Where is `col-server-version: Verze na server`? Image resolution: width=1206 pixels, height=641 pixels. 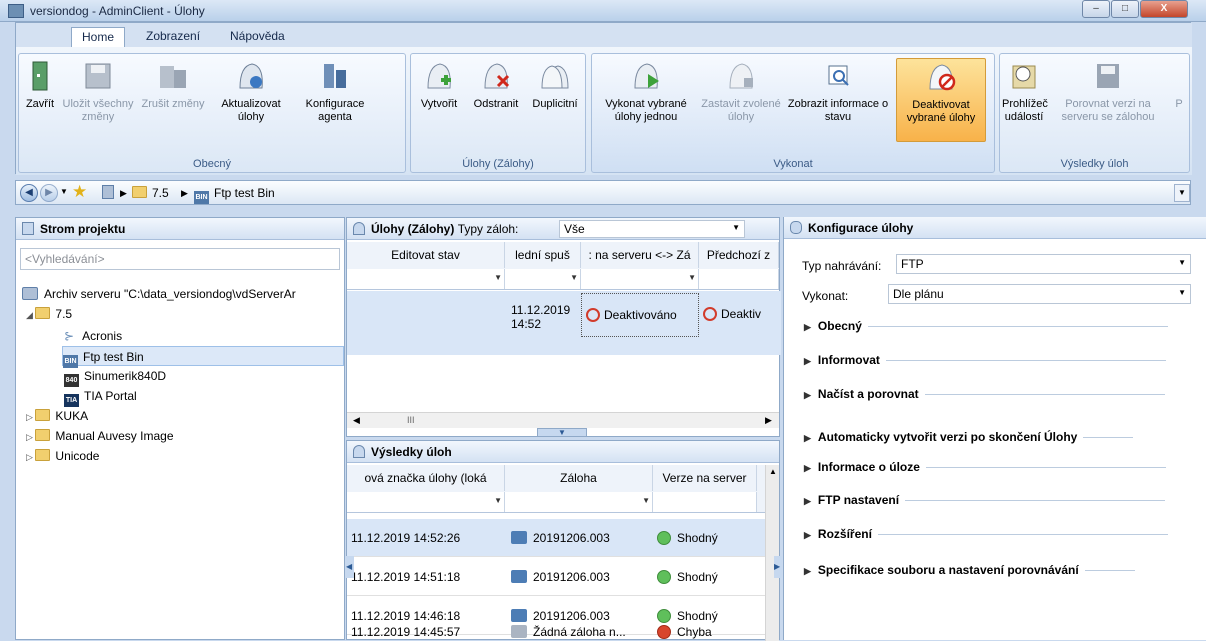
col-server-version: Verze na server is located at coordinates (705, 478).